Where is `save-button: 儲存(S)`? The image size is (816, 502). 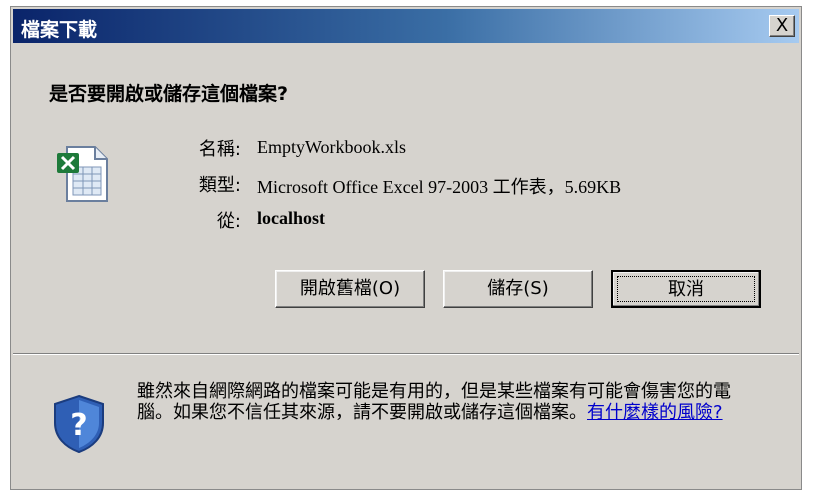 save-button: 儲存(S) is located at coordinates (518, 289).